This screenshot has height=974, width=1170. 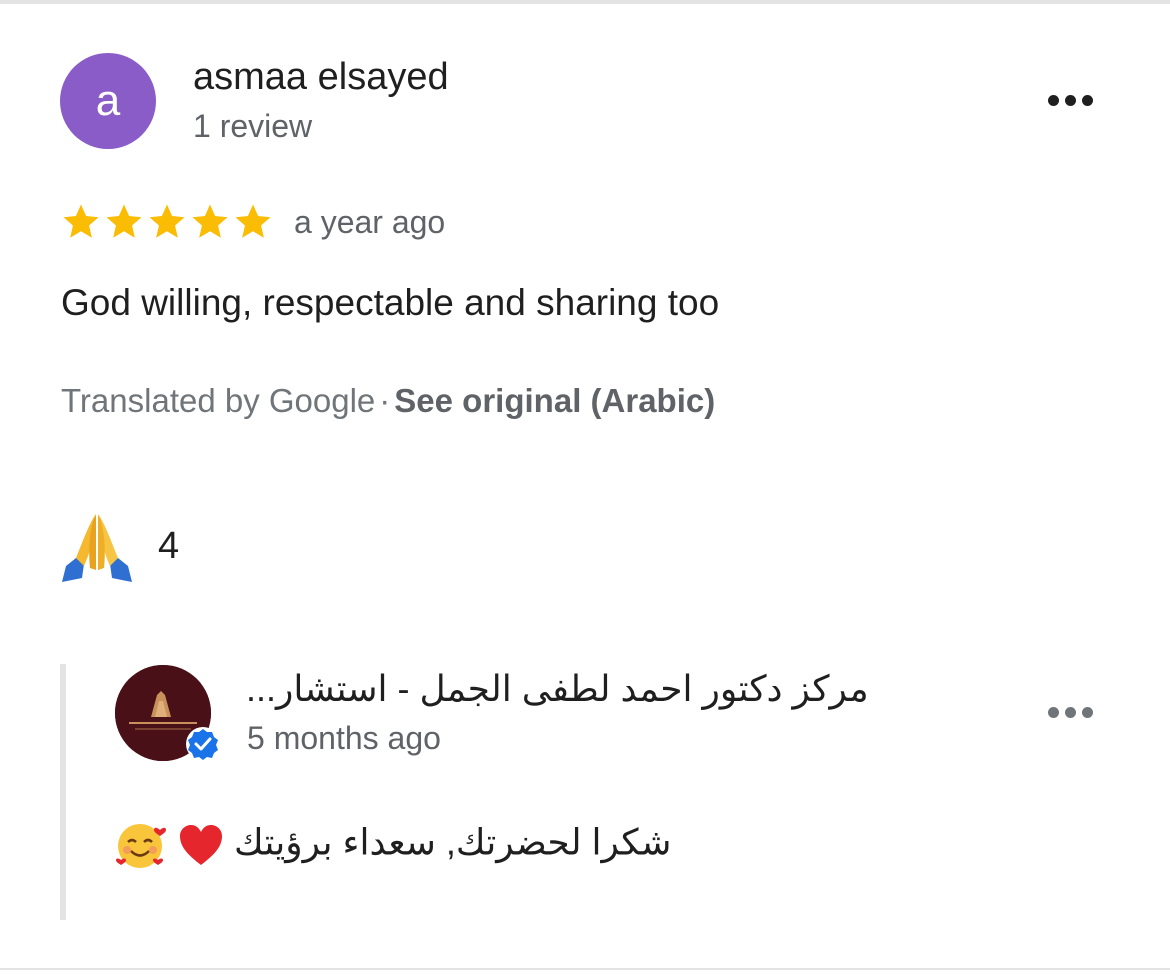 What do you see at coordinates (585, 969) in the screenshot?
I see `bottom-divider` at bounding box center [585, 969].